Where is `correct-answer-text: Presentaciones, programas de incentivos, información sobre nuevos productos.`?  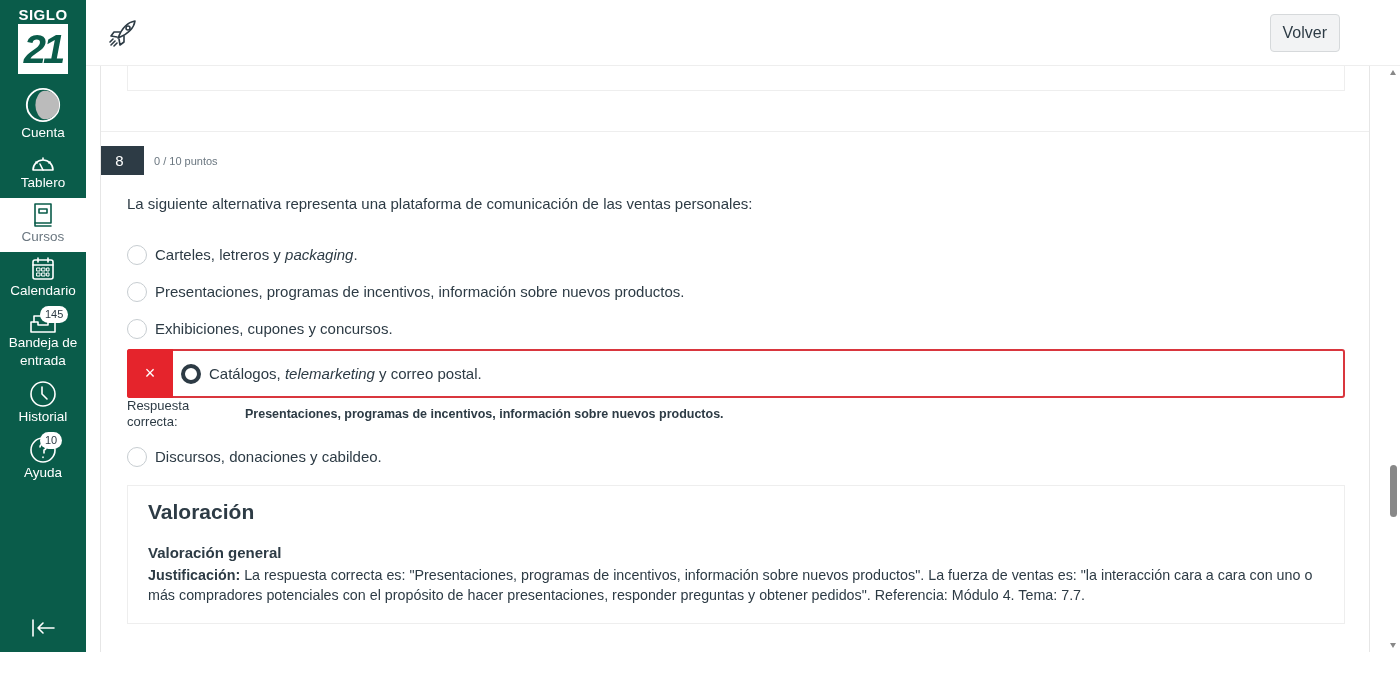
correct-answer-text: Presentaciones, programas de incentivos, información sobre nuevos productos. is located at coordinates (484, 414).